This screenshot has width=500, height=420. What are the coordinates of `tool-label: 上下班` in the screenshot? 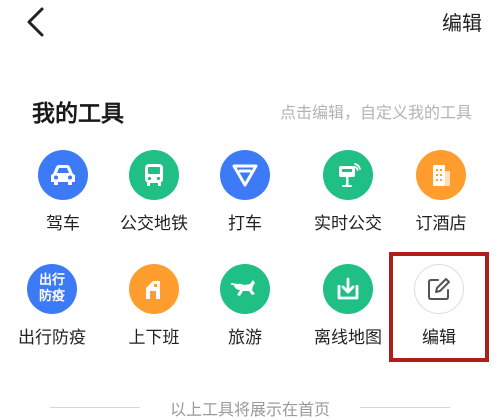 It's located at (154, 338).